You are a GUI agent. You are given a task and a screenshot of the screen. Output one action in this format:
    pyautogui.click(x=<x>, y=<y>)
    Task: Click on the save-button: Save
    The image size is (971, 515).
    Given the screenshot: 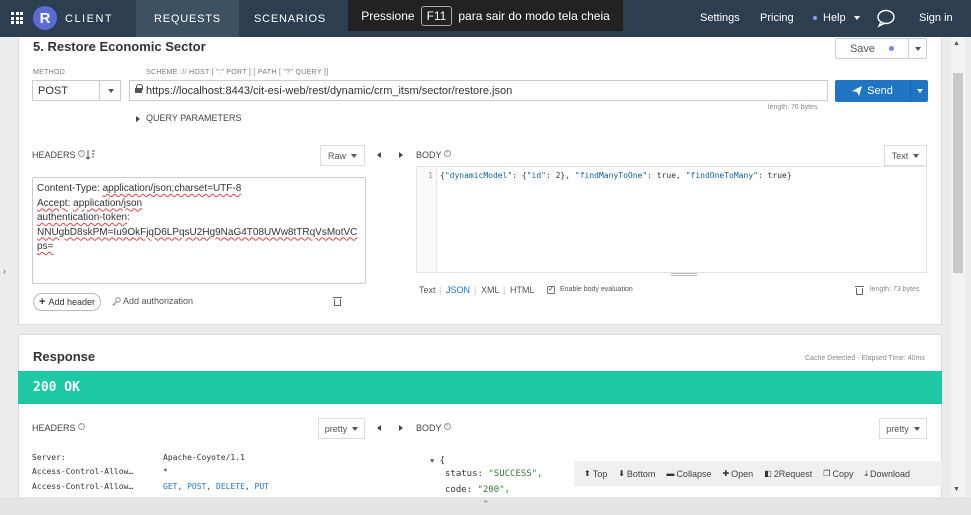 What is the action you would take?
    pyautogui.click(x=872, y=48)
    